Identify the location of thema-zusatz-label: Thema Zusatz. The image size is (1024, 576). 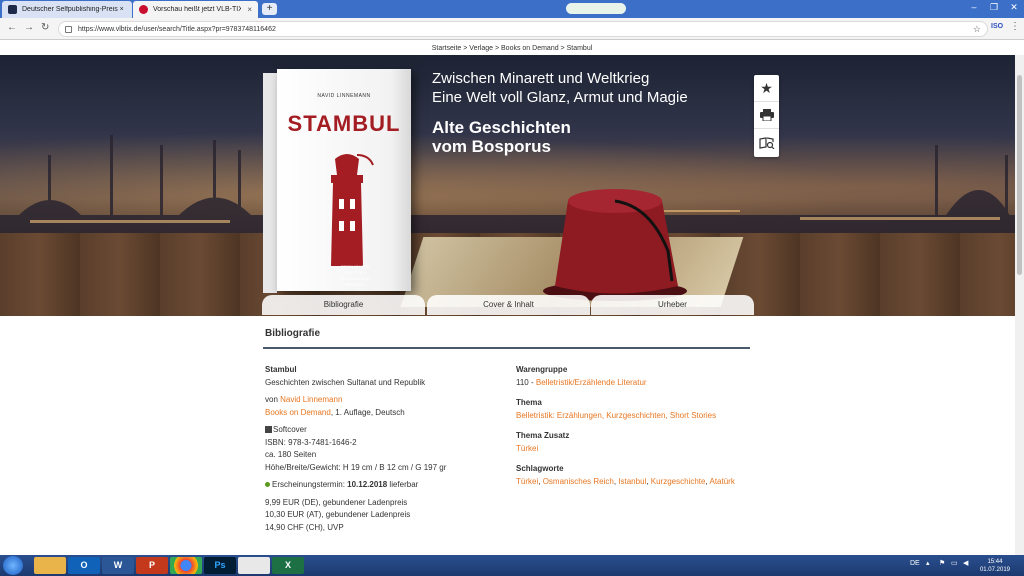
(543, 435).